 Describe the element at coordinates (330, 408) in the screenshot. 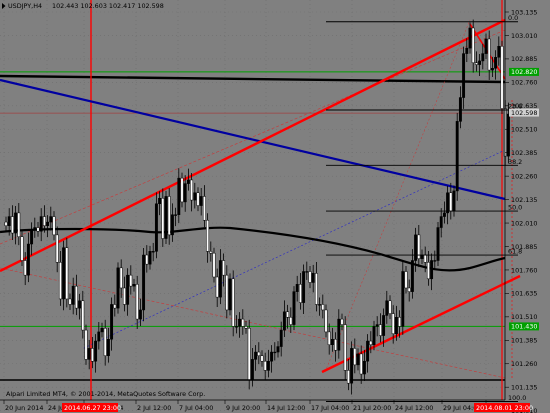

I see `time-label: 17 Jul 04:00` at that location.